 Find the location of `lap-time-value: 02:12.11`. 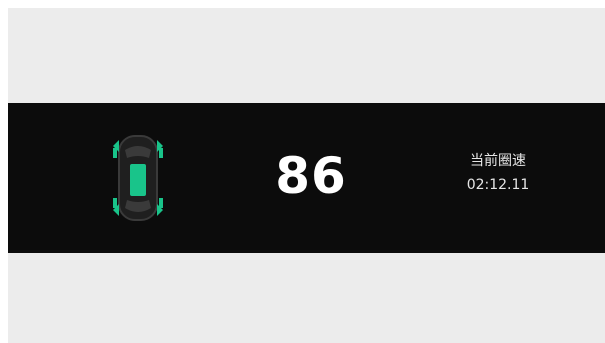

lap-time-value: 02:12.11 is located at coordinates (498, 185).